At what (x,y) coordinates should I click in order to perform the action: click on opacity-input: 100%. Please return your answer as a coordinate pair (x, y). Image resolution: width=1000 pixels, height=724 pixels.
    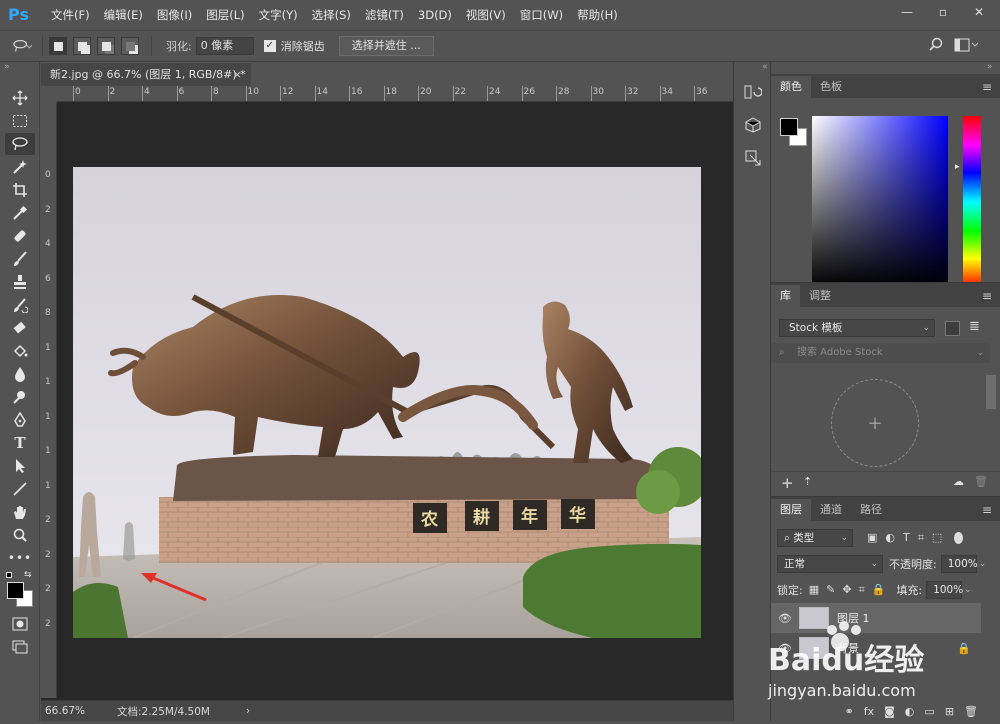
    Looking at the image, I should click on (959, 564).